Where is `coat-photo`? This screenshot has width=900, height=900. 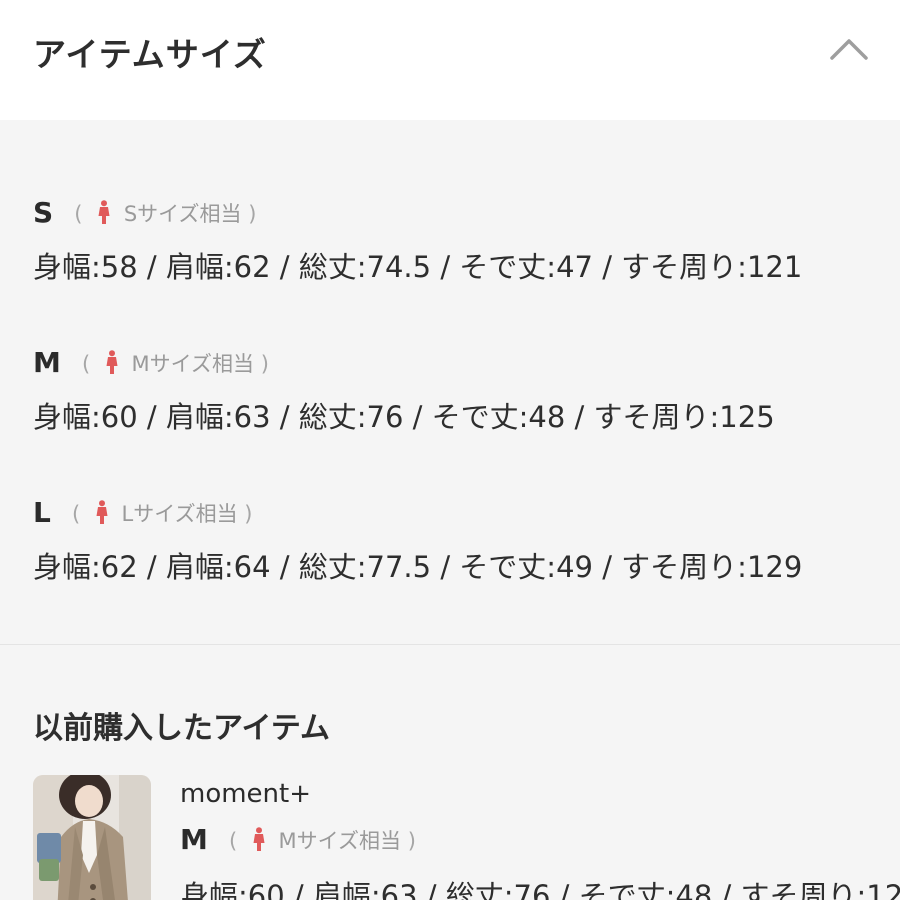
coat-photo is located at coordinates (92, 837).